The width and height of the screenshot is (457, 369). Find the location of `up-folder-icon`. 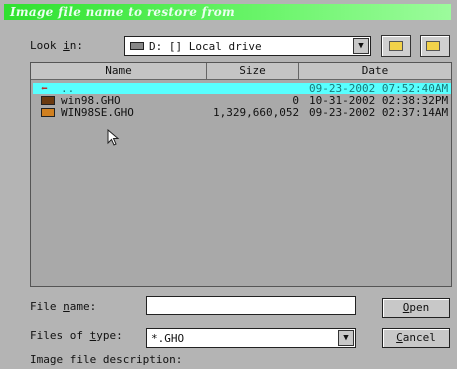

up-folder-icon is located at coordinates (396, 46).